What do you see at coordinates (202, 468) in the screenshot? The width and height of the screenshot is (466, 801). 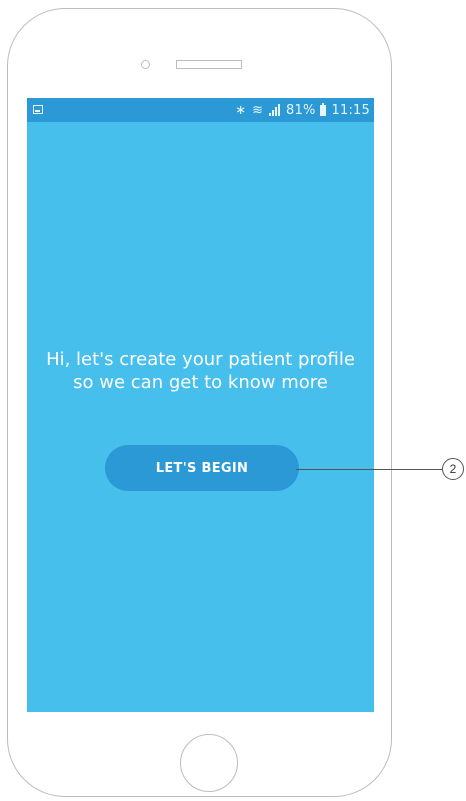 I see `lets-begin-button: LET'S BEGIN` at bounding box center [202, 468].